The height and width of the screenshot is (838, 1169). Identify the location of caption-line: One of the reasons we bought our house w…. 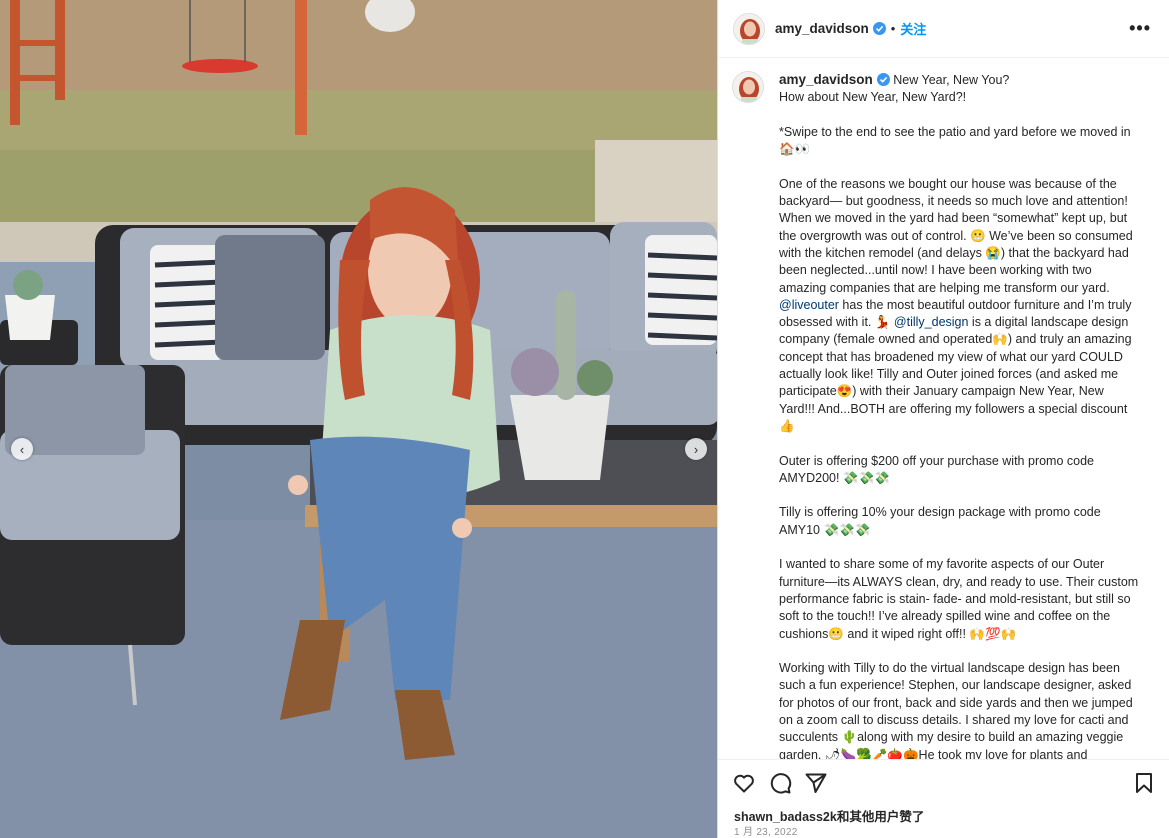
(948, 183).